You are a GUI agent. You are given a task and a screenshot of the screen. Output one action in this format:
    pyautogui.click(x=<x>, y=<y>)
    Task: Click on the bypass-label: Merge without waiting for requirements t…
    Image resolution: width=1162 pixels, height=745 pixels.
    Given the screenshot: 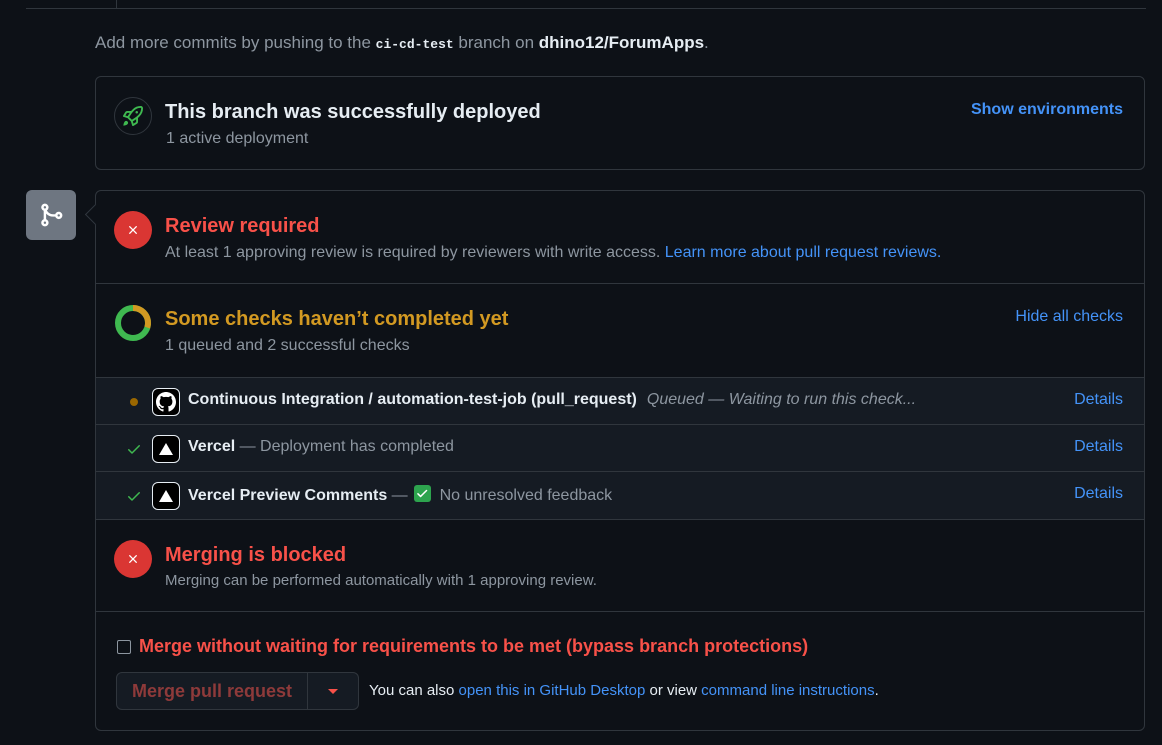 What is the action you would take?
    pyautogui.click(x=473, y=646)
    